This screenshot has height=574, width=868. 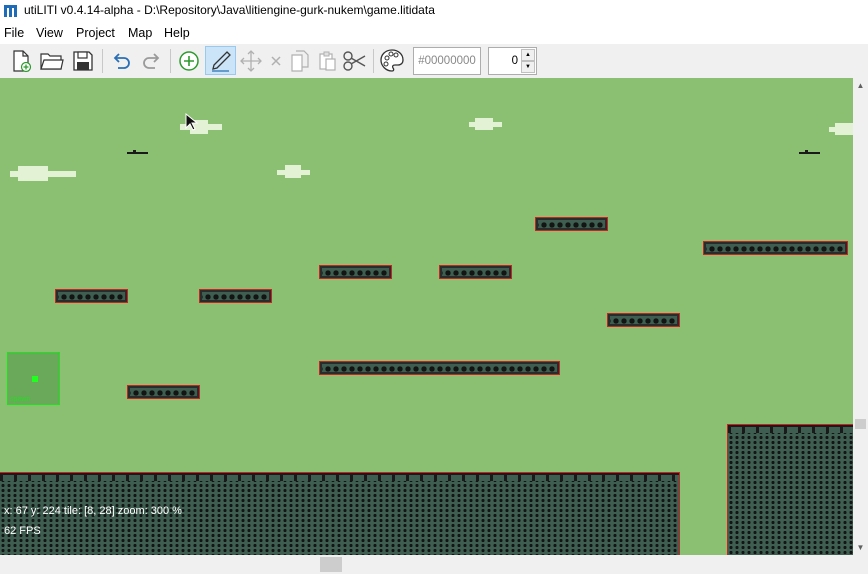 I want to click on move-icon, so click(x=251, y=60).